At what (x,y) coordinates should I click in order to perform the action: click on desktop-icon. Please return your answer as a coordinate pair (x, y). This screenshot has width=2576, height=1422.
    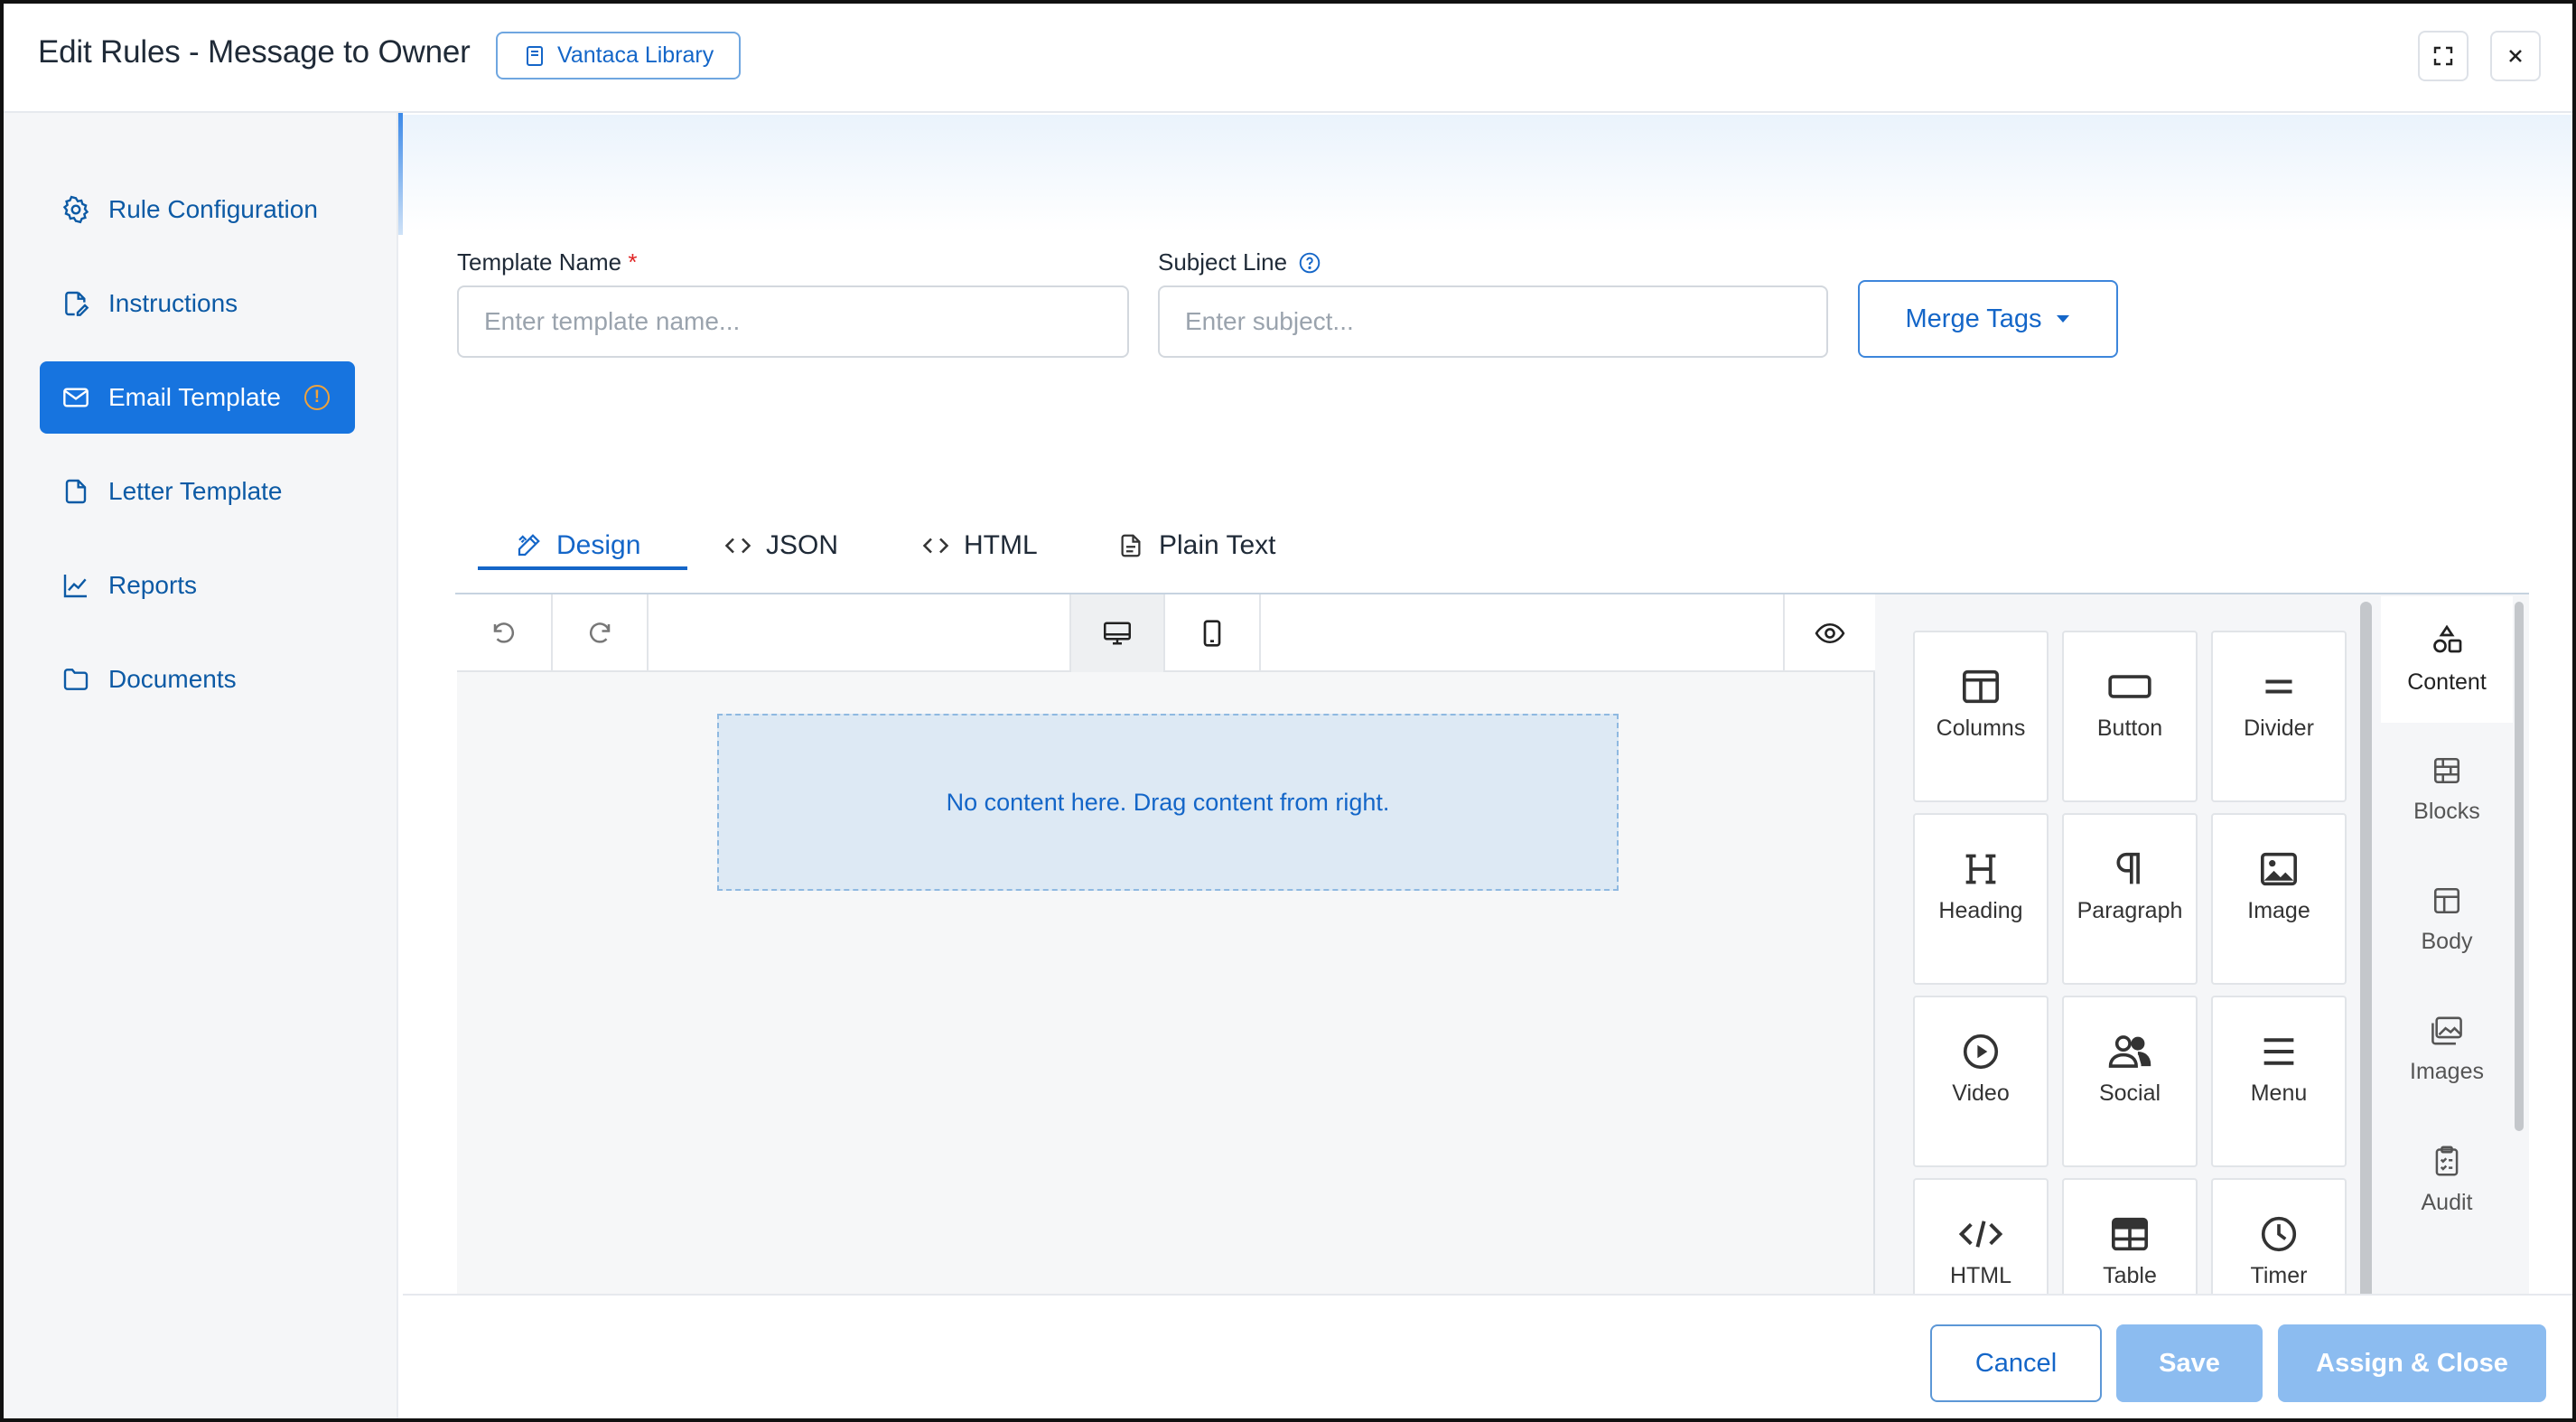
    Looking at the image, I should click on (1117, 633).